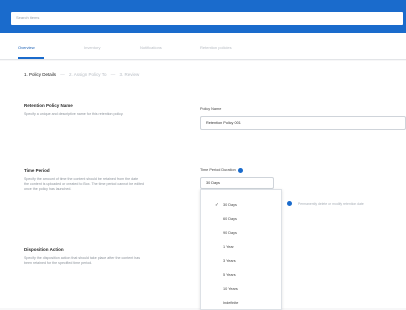 The image size is (406, 310). What do you see at coordinates (303, 123) in the screenshot?
I see `policy-name-field: Retention Policy 001` at bounding box center [303, 123].